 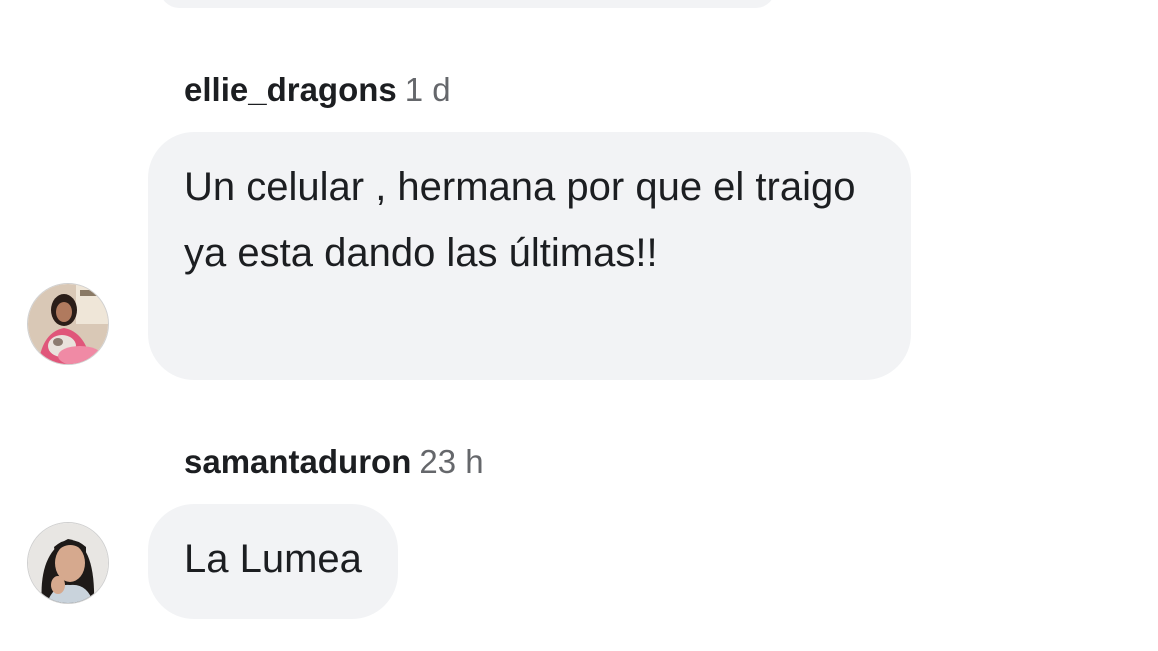 I want to click on comment-meta: samantaduron 23 h, so click(x=334, y=462).